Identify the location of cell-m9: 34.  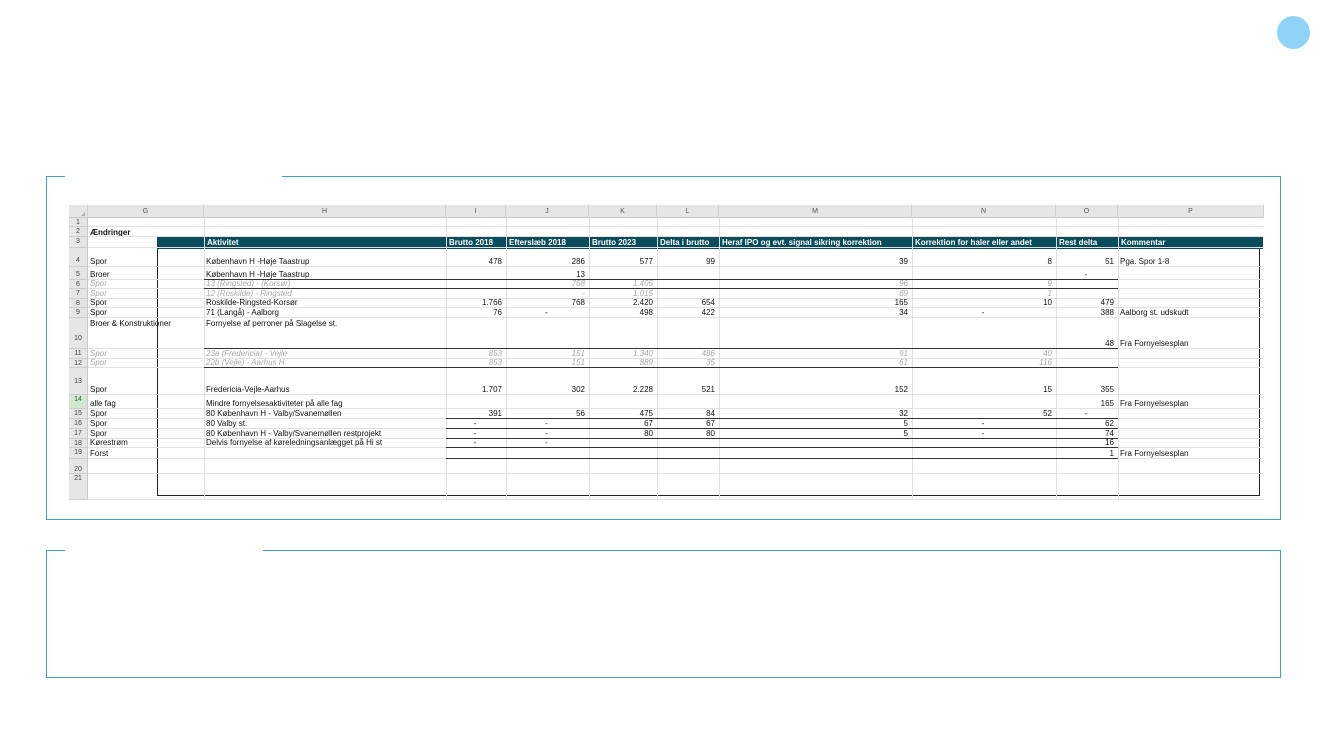
(814, 313).